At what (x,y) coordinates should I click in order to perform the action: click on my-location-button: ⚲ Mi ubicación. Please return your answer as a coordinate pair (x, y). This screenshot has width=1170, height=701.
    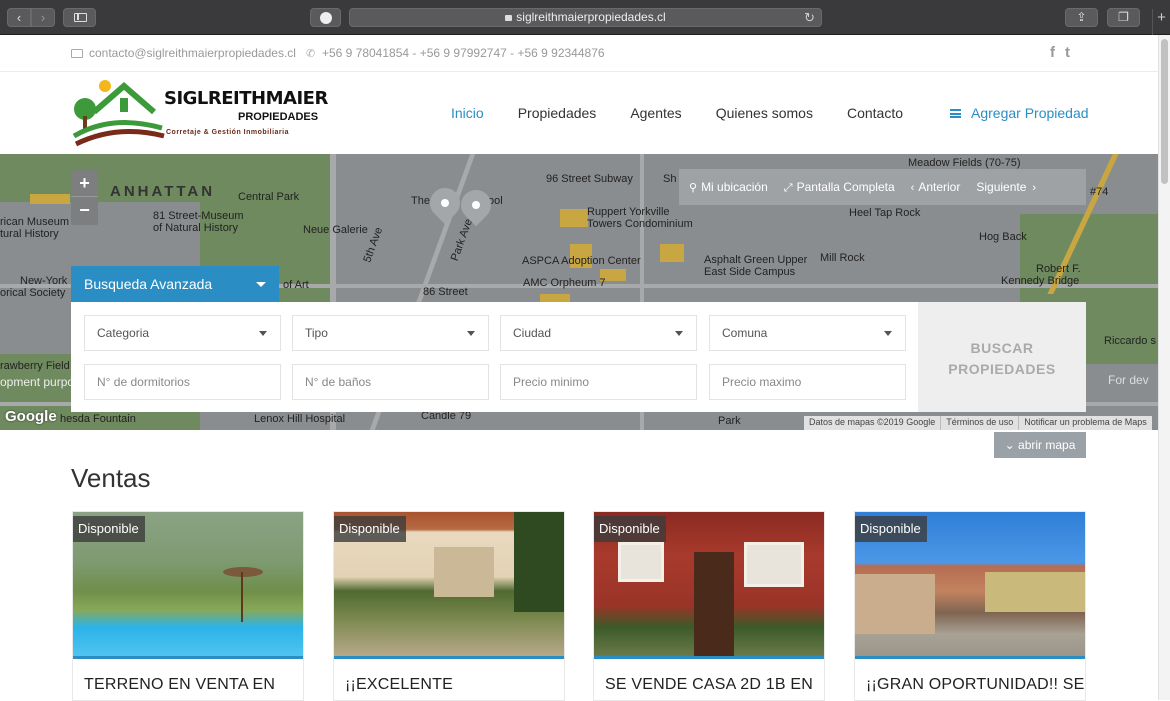
    Looking at the image, I should click on (728, 187).